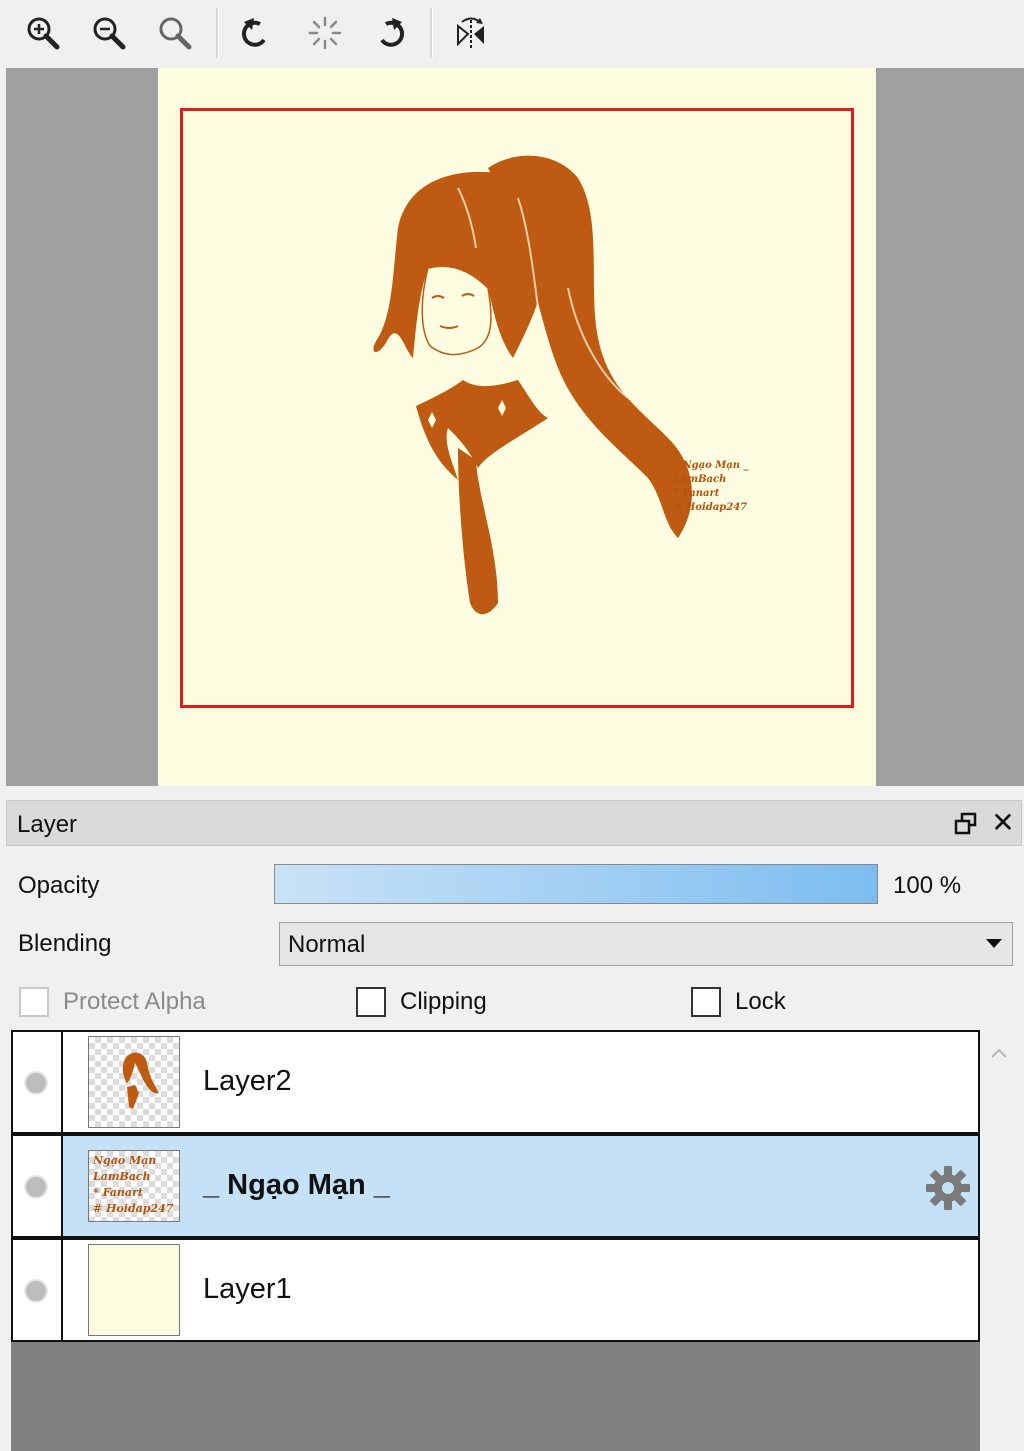  What do you see at coordinates (697, 493) in the screenshot?
I see `signature-line: * Fanart` at bounding box center [697, 493].